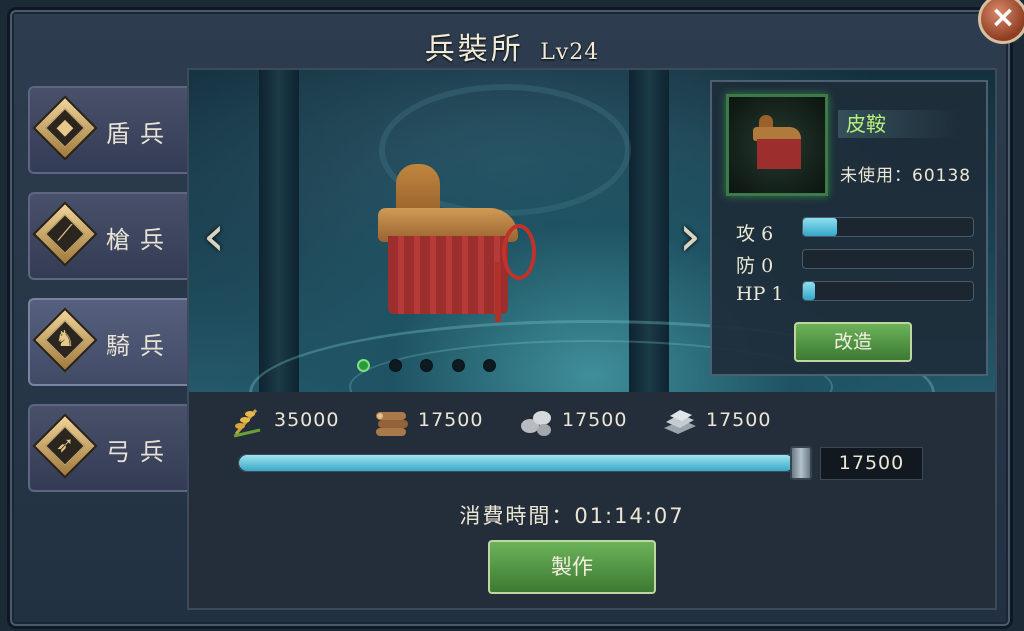 The width and height of the screenshot is (1024, 631). I want to click on carousel-dots, so click(432, 366).